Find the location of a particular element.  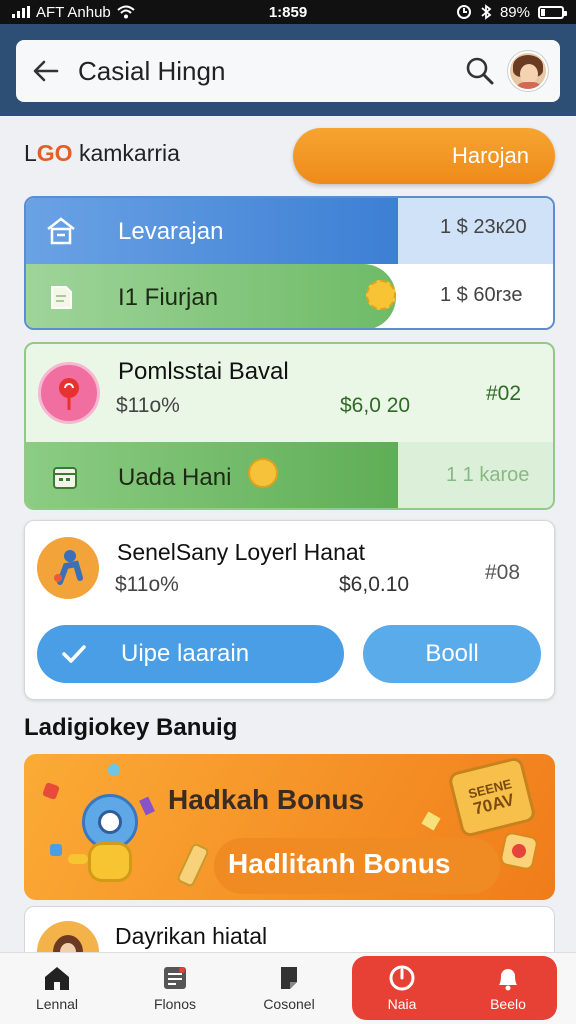

back-button is located at coordinates (46, 71).